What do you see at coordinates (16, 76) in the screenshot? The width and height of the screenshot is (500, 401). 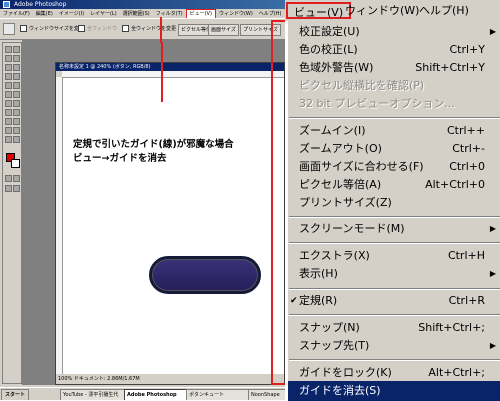 I see `brush-tool-icon` at bounding box center [16, 76].